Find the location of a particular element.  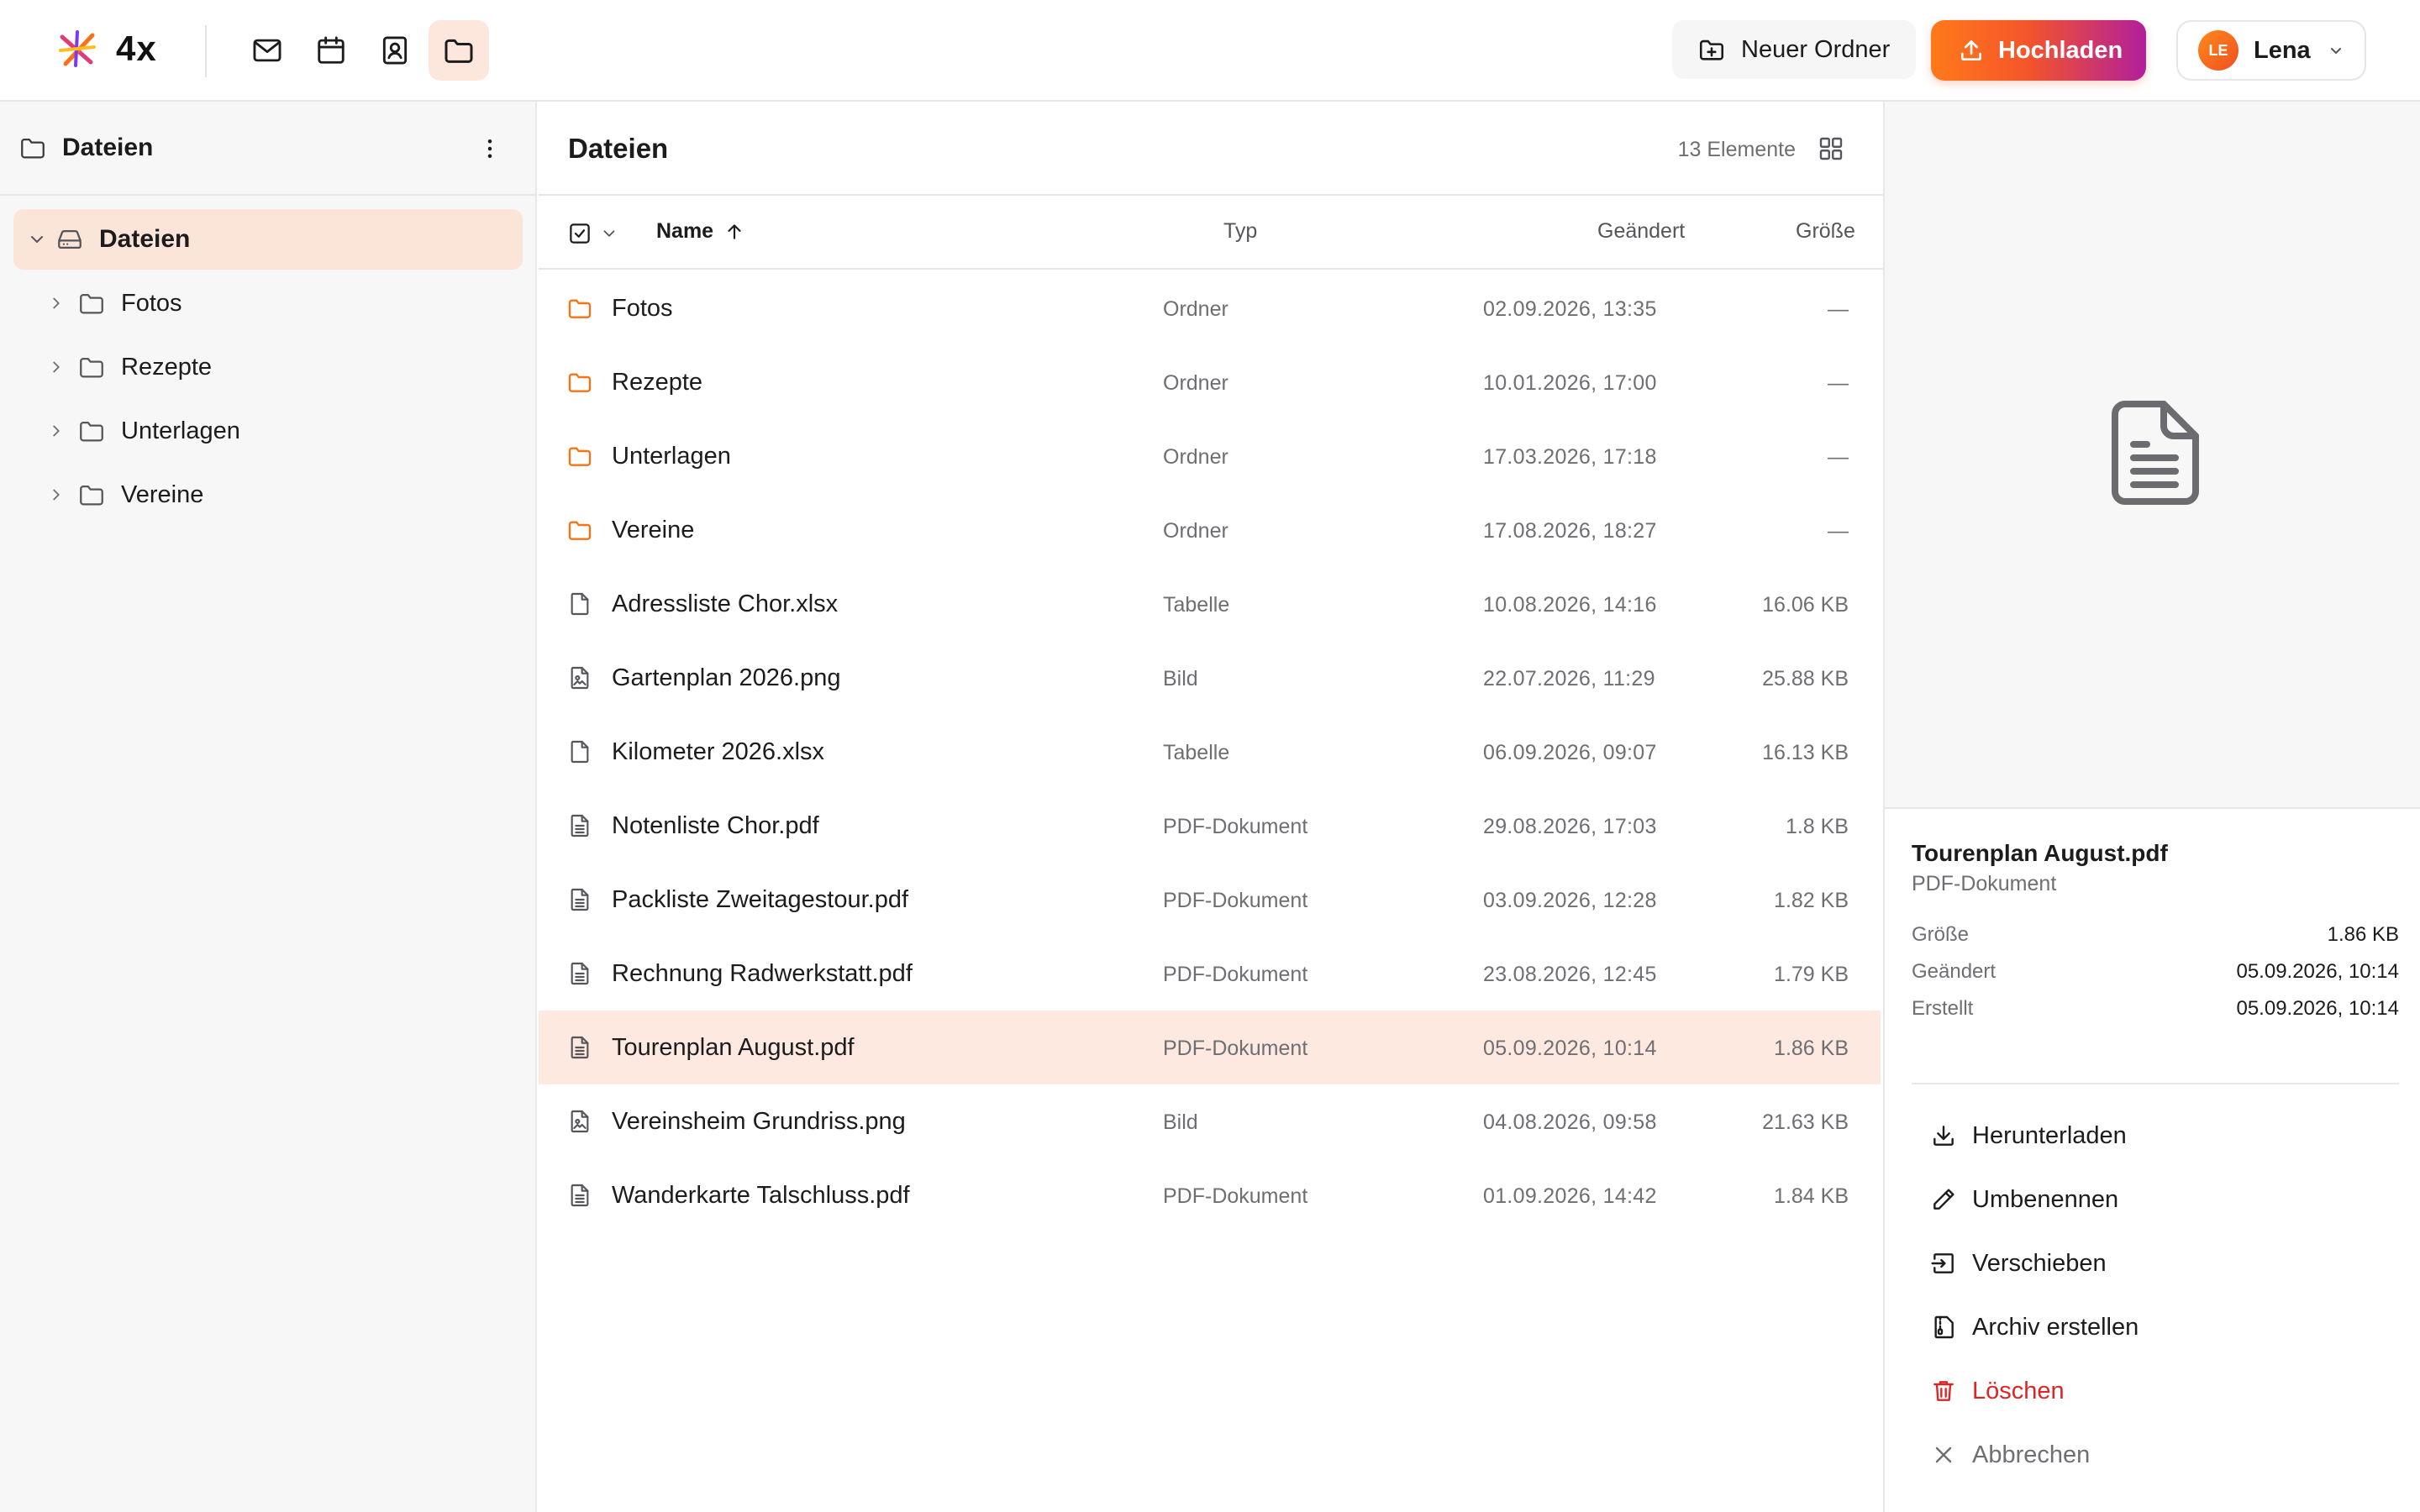

column-header-row: Name Typ Geändert Größe is located at coordinates (1211, 233).